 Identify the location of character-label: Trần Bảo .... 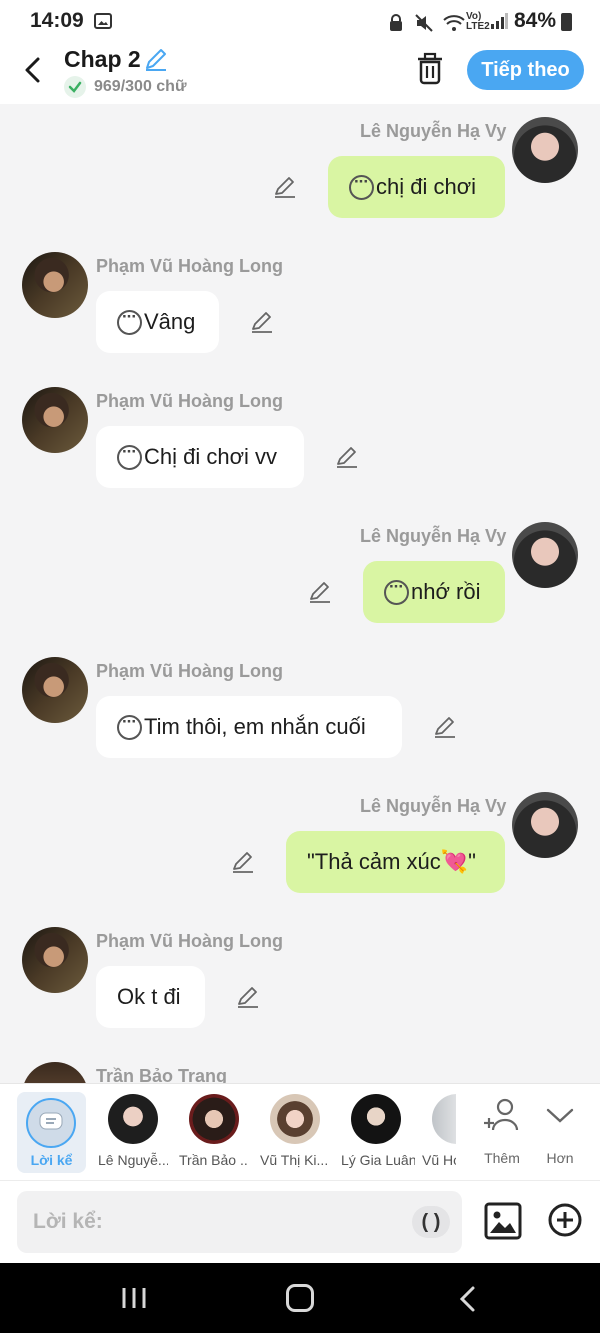
(214, 1160).